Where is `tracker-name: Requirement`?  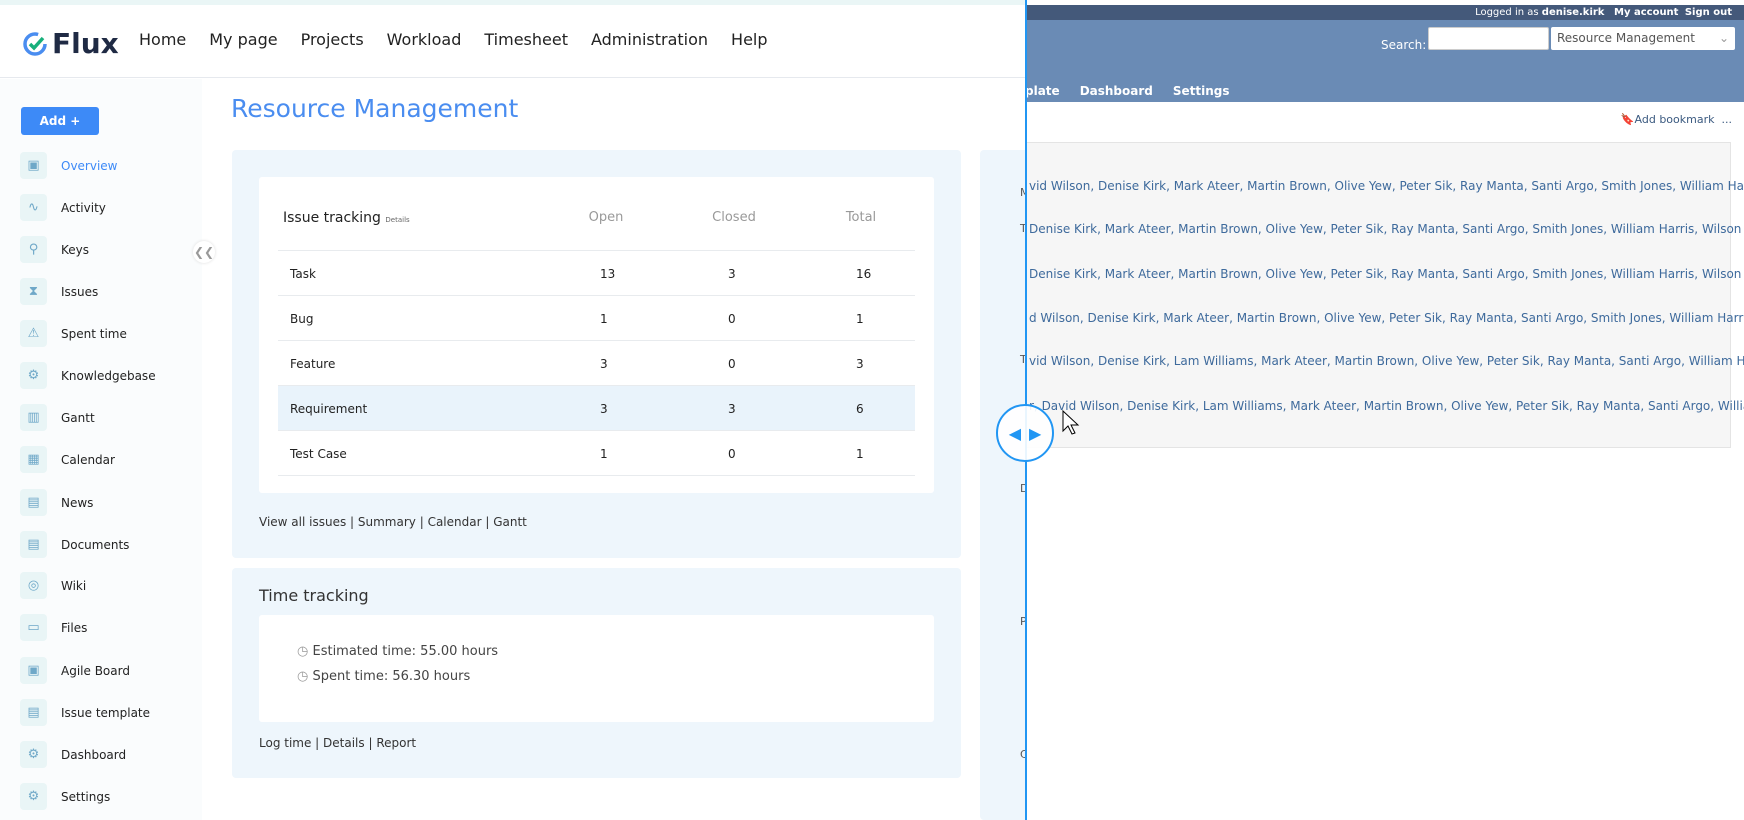 tracker-name: Requirement is located at coordinates (328, 409).